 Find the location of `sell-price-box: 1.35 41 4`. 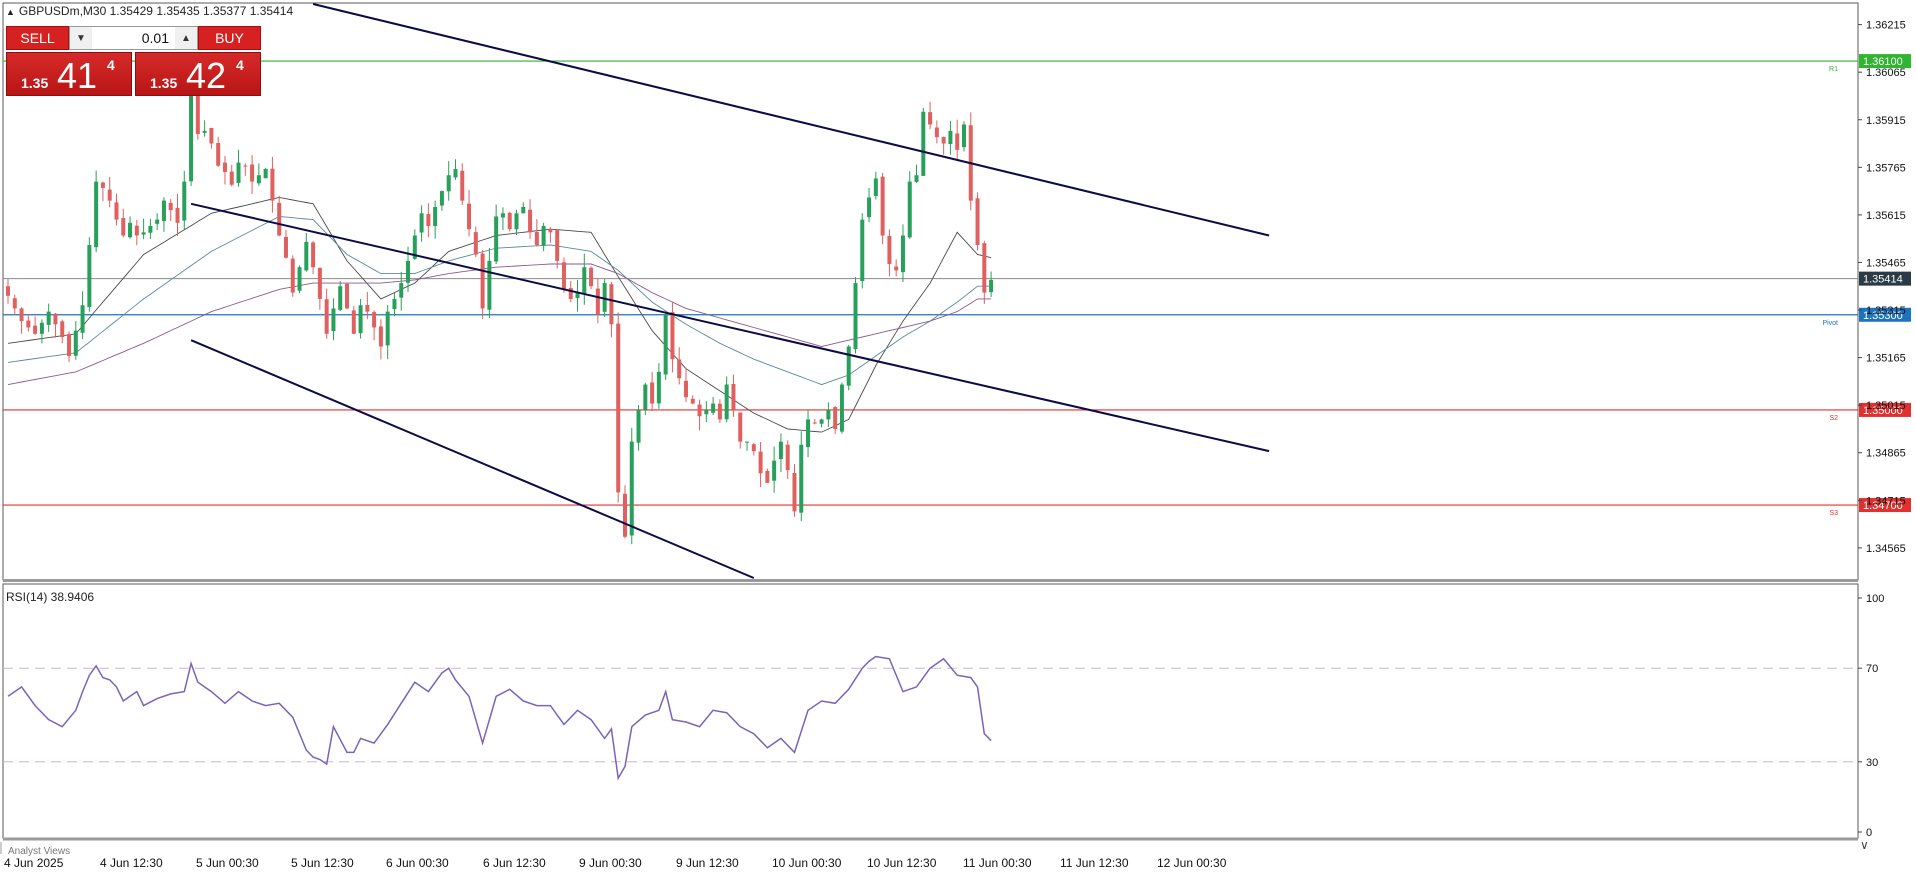

sell-price-box: 1.35 41 4 is located at coordinates (69, 74).